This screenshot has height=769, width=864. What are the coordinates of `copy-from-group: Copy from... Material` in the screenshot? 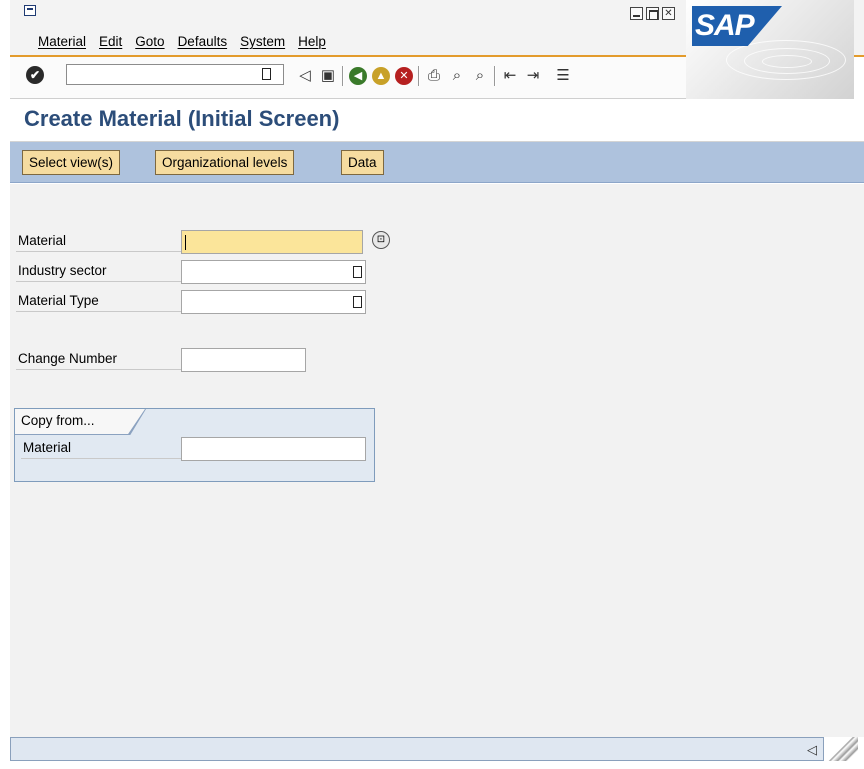 It's located at (194, 445).